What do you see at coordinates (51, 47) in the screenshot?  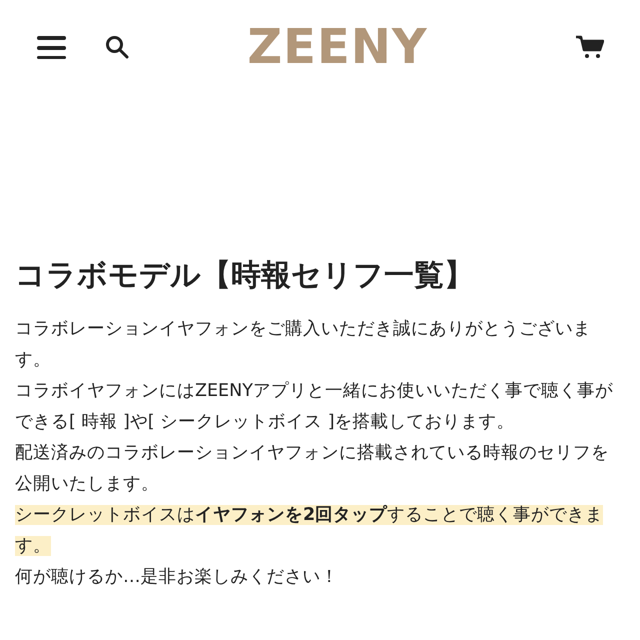 I see `menu-icon` at bounding box center [51, 47].